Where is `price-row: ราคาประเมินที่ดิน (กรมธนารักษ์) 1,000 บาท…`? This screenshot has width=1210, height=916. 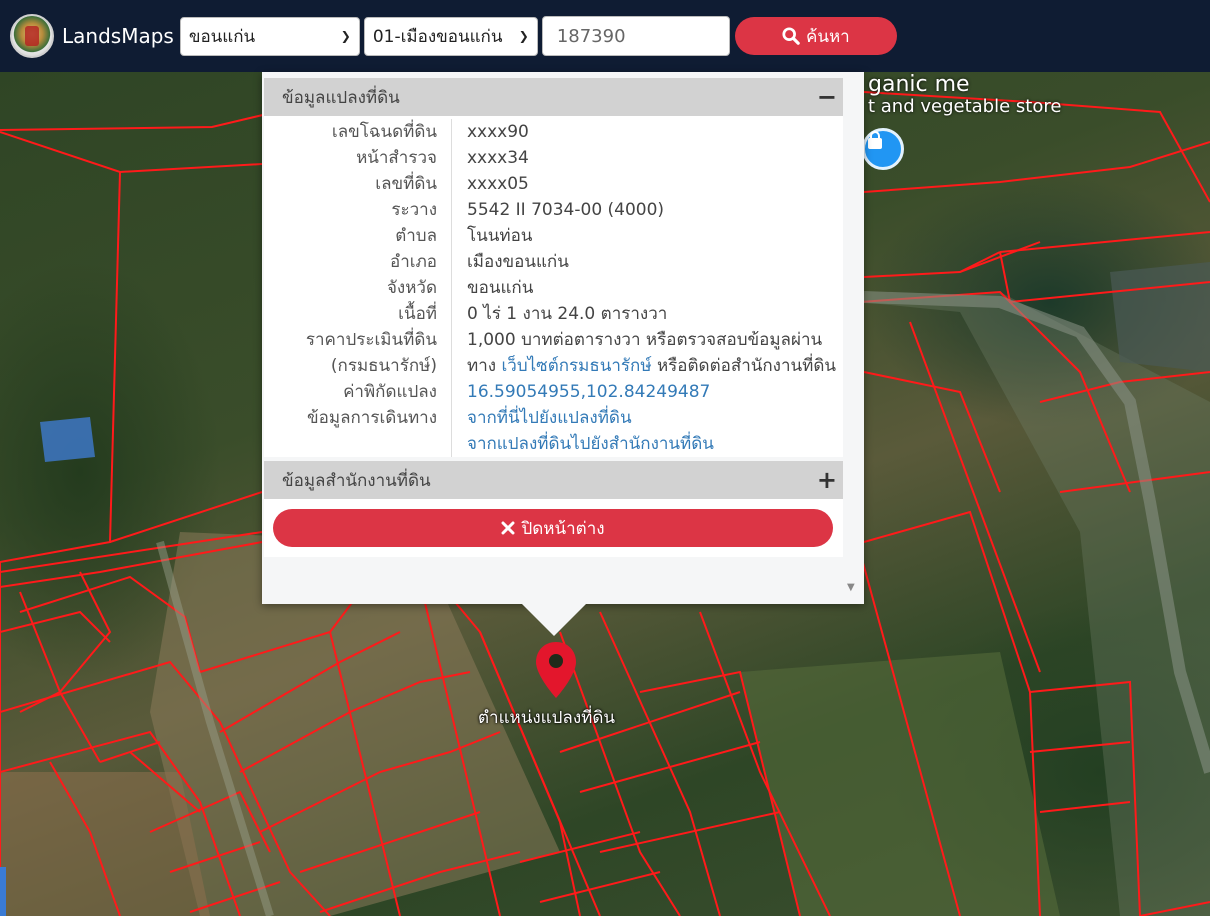
price-row: ราคาประเมินที่ดิน (กรมธนารักษ์) 1,000 บาท… is located at coordinates (553, 353).